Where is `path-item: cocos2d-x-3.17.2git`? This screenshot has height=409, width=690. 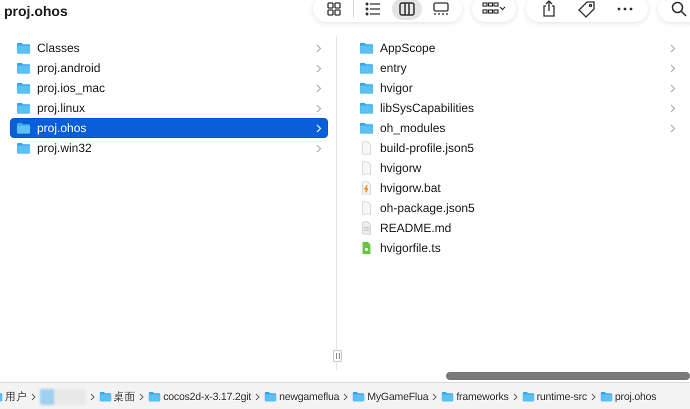
path-item: cocos2d-x-3.17.2git is located at coordinates (207, 396).